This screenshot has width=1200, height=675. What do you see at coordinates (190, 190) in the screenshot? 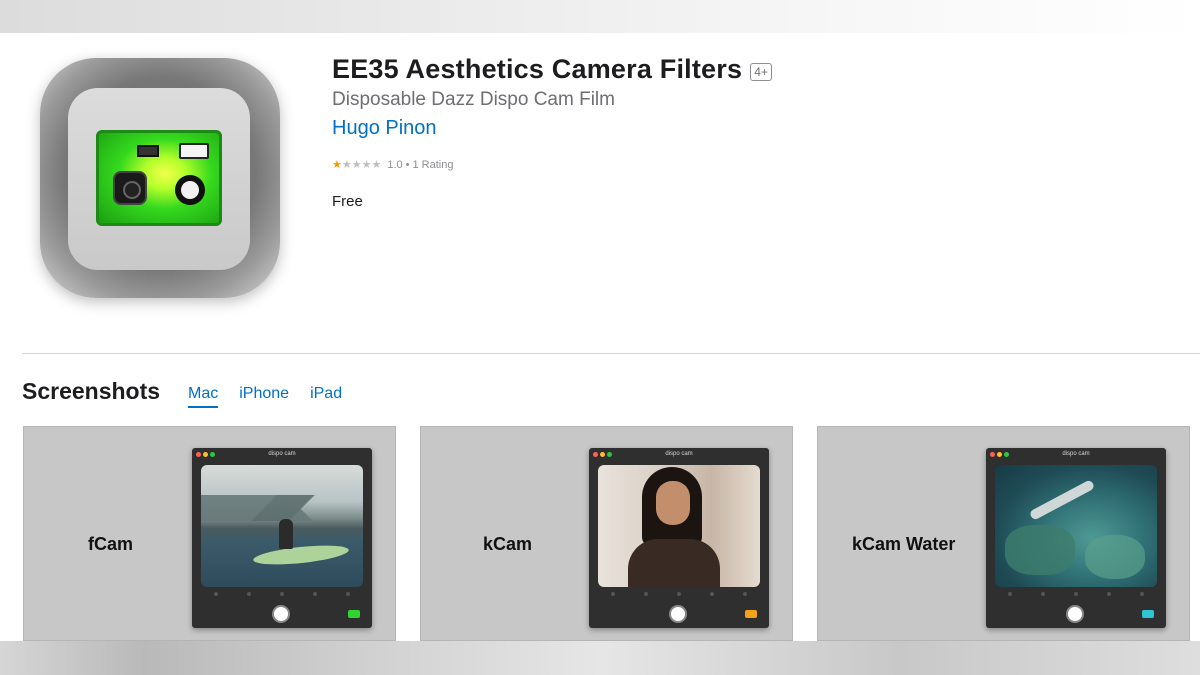
I see `camera-dial` at bounding box center [190, 190].